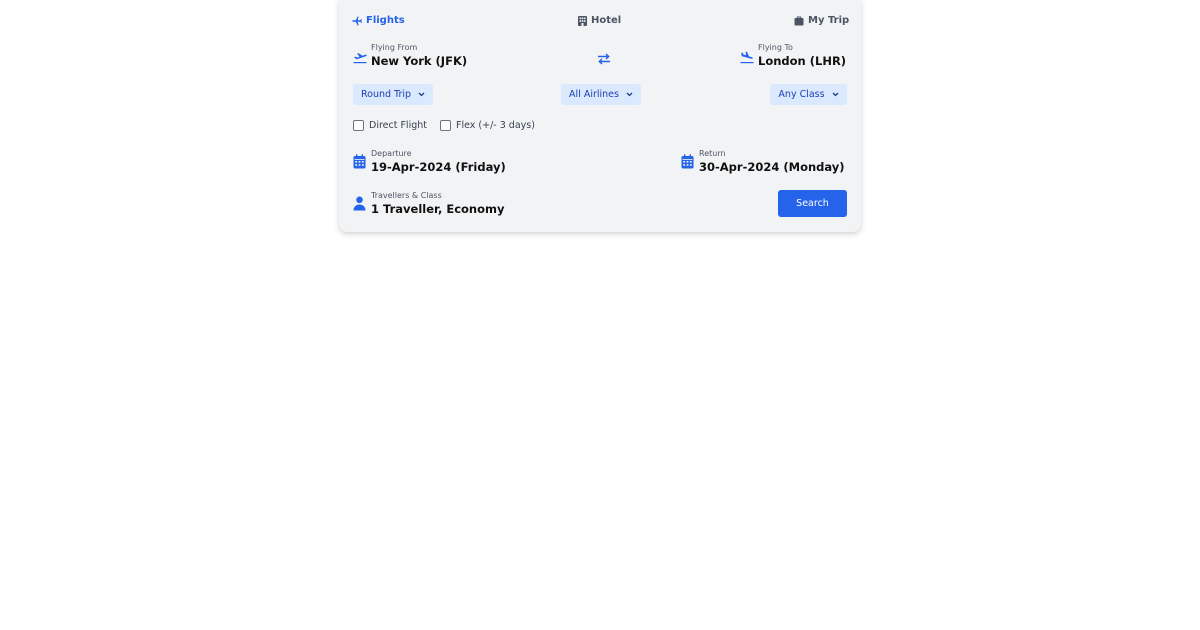 The width and height of the screenshot is (1200, 630). What do you see at coordinates (801, 94) in the screenshot?
I see `cabin-class-value: Any Class` at bounding box center [801, 94].